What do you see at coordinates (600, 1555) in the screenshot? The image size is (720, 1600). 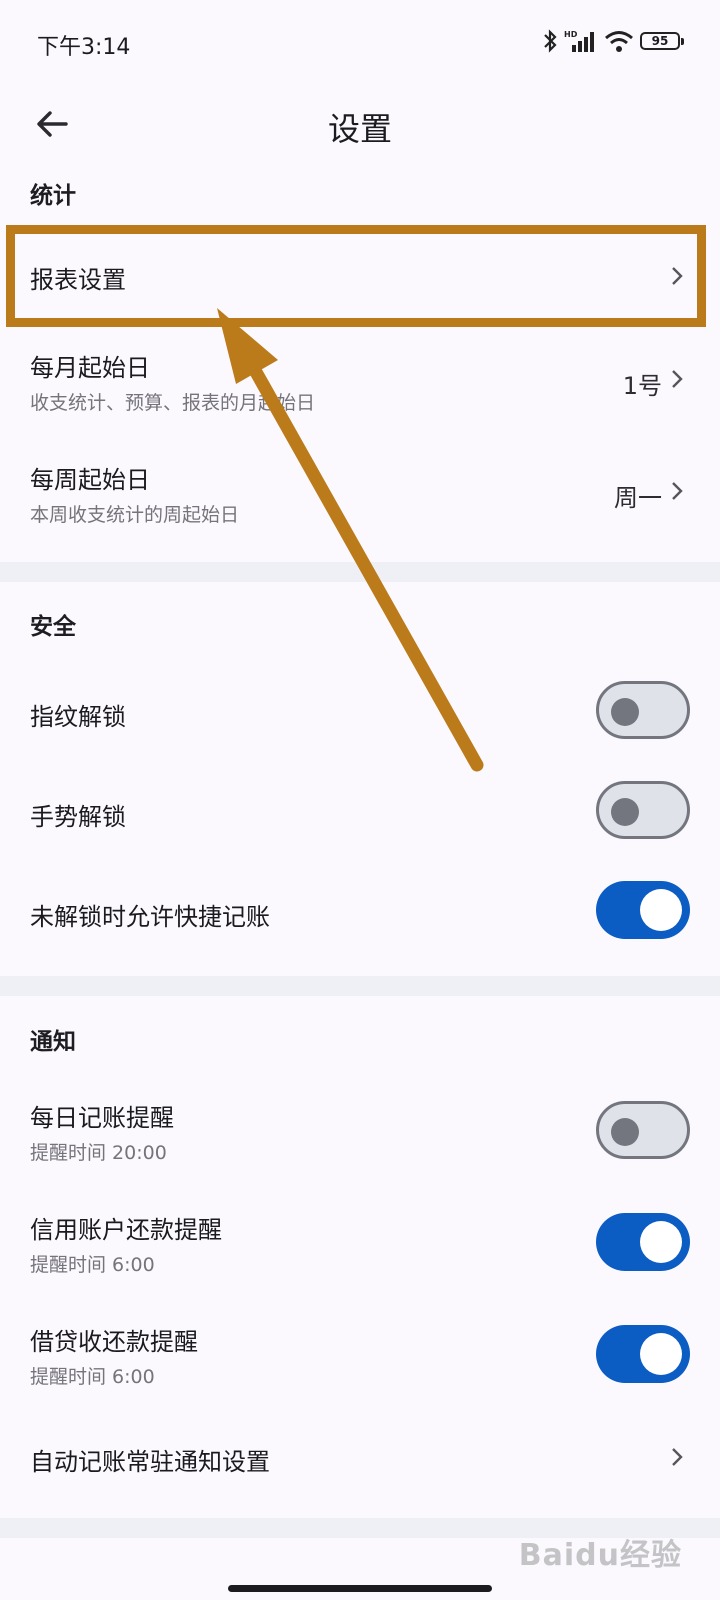 I see `baidu-watermark: Baidu经验` at bounding box center [600, 1555].